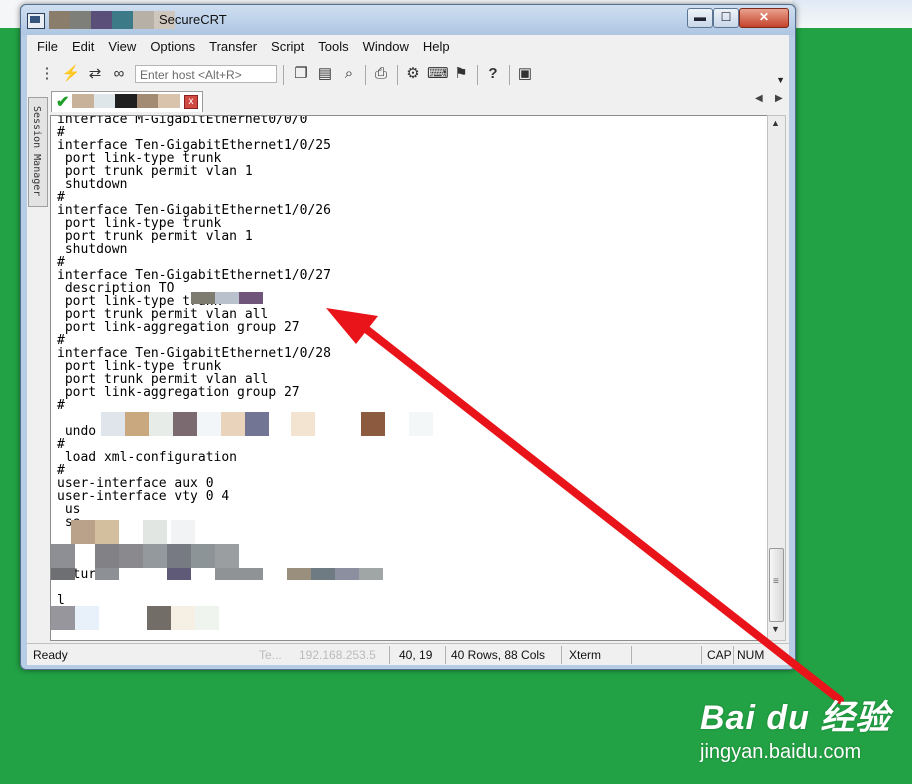 The height and width of the screenshot is (784, 912). I want to click on watermark-site: jingyan.baidu.com, so click(781, 752).